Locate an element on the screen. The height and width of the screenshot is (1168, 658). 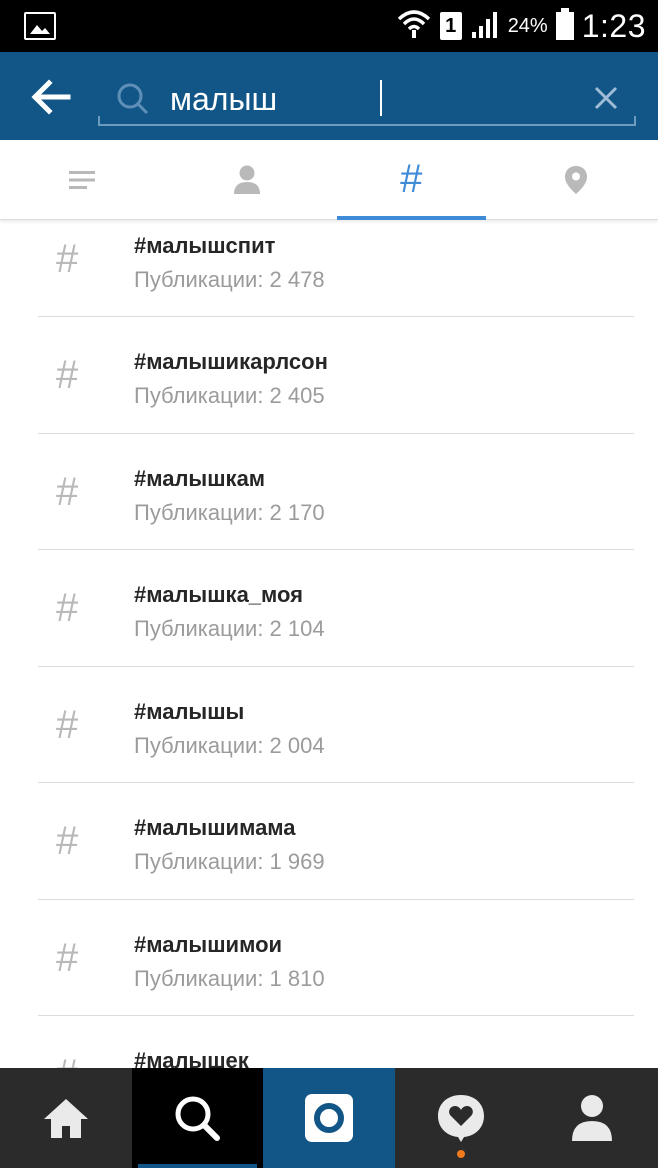
post-count: Публикации: 2 170 is located at coordinates (229, 512).